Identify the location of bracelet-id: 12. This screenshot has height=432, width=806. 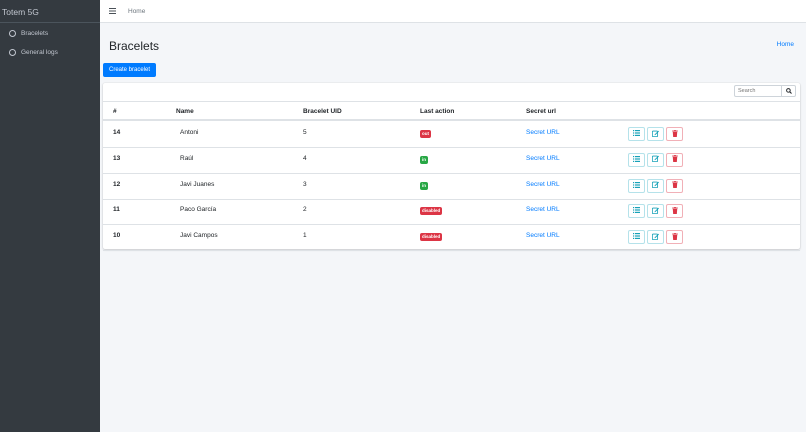
(117, 184).